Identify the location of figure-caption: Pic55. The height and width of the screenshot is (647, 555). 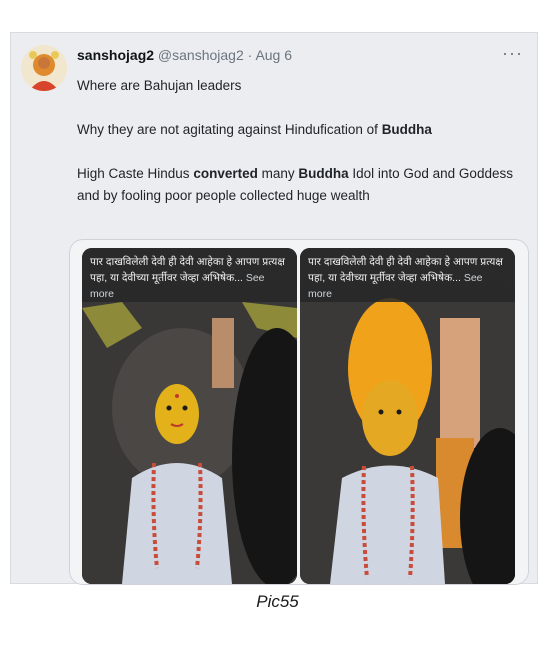
(277, 601).